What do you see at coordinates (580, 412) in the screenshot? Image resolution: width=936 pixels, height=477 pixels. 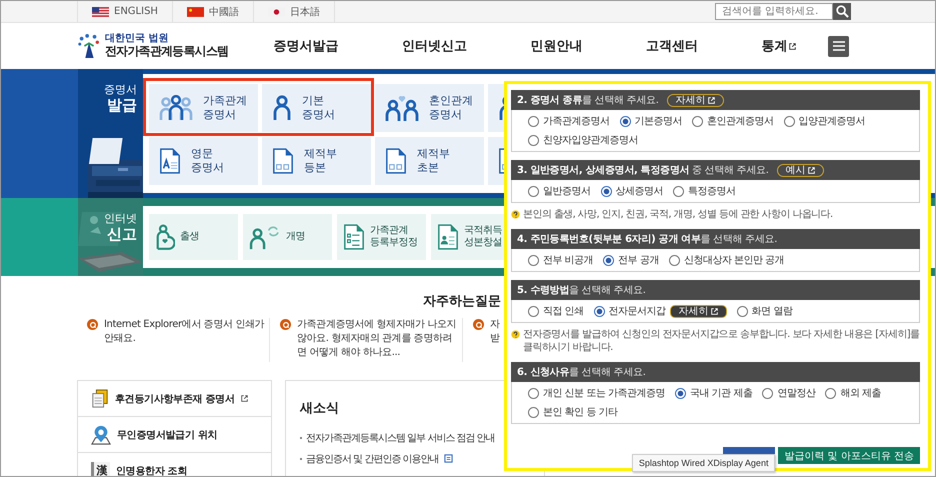 I see `option-label: 본인 확인 등 기타` at bounding box center [580, 412].